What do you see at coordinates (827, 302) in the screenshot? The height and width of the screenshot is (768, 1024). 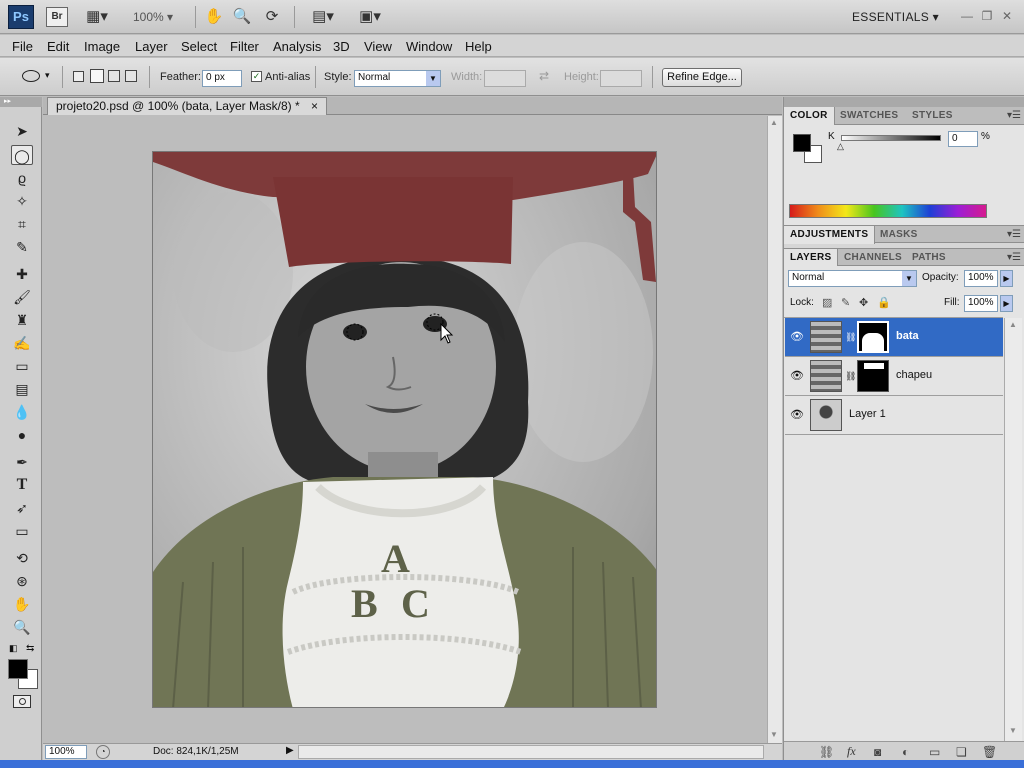 I see `lock-transparent-icon: ▨` at bounding box center [827, 302].